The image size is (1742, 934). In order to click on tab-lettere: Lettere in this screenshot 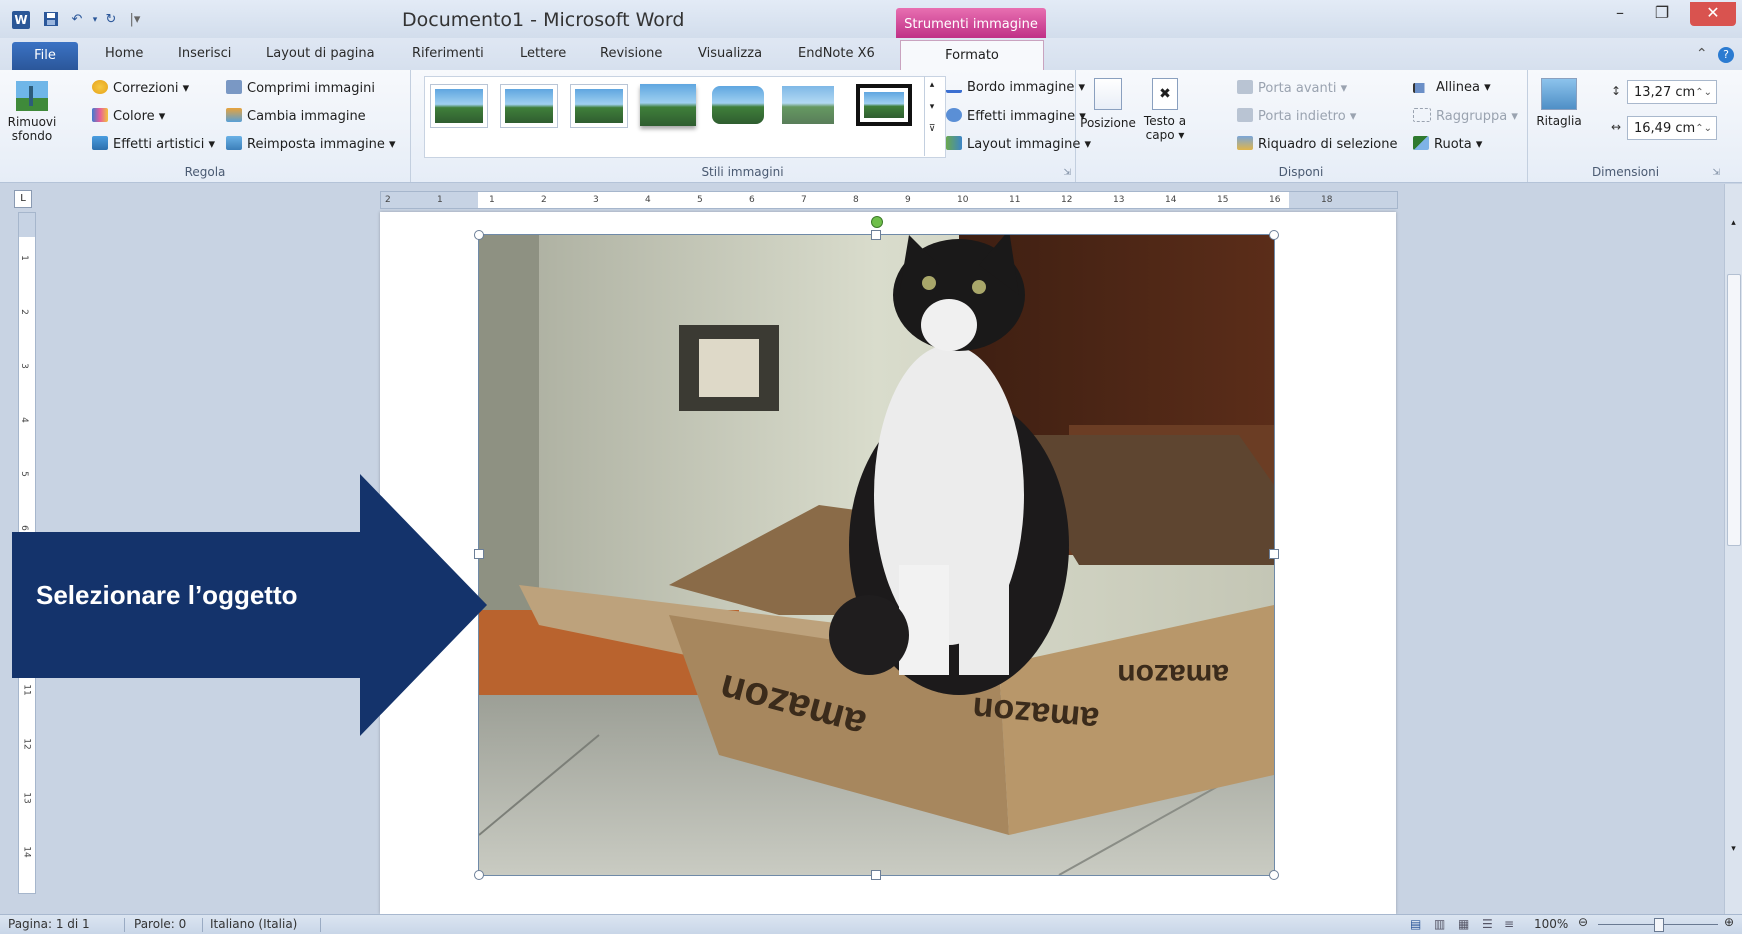, I will do `click(543, 53)`.